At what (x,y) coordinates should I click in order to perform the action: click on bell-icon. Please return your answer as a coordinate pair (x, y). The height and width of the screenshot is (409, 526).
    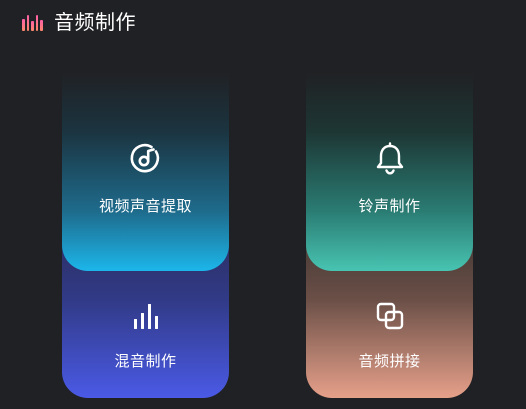
    Looking at the image, I should click on (390, 159).